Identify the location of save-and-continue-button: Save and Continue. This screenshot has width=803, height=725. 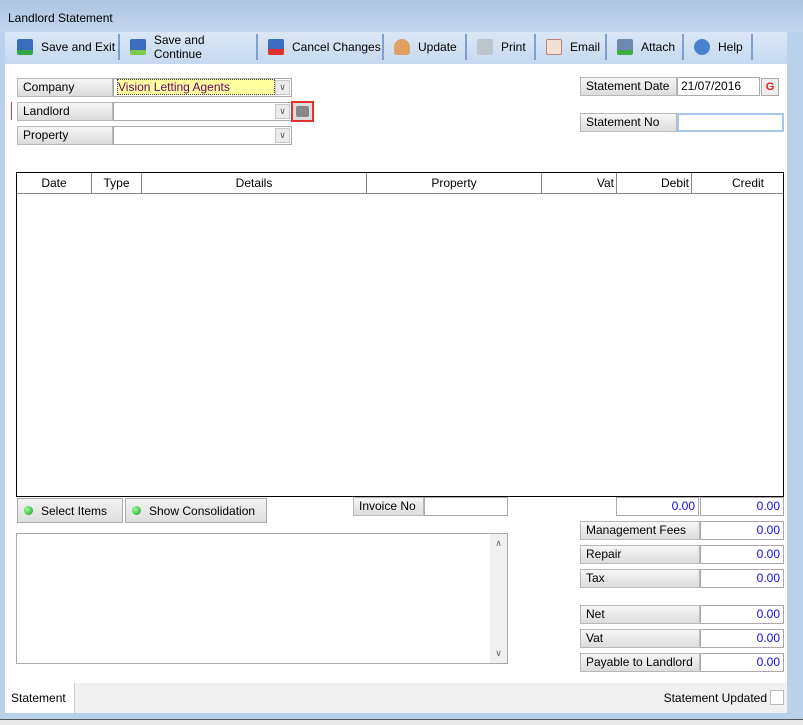
(187, 47).